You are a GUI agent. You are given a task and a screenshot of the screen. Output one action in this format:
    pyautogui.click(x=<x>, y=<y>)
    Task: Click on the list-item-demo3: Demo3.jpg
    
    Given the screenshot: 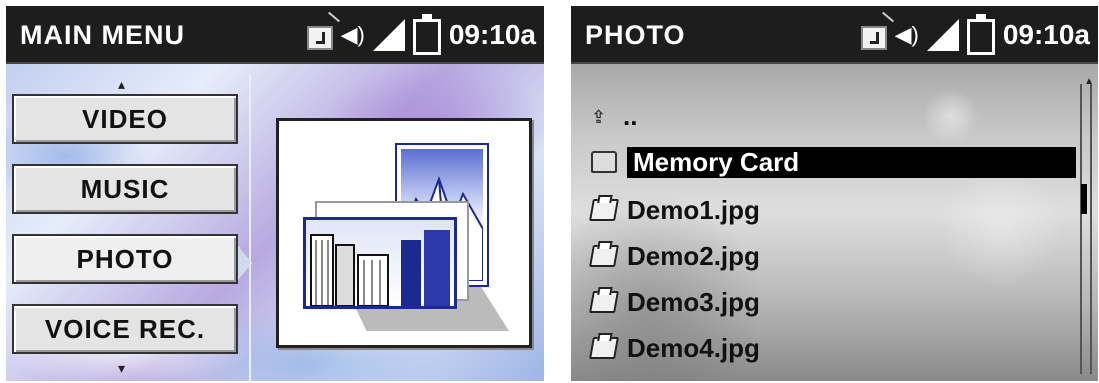 What is the action you would take?
    pyautogui.click(x=674, y=302)
    